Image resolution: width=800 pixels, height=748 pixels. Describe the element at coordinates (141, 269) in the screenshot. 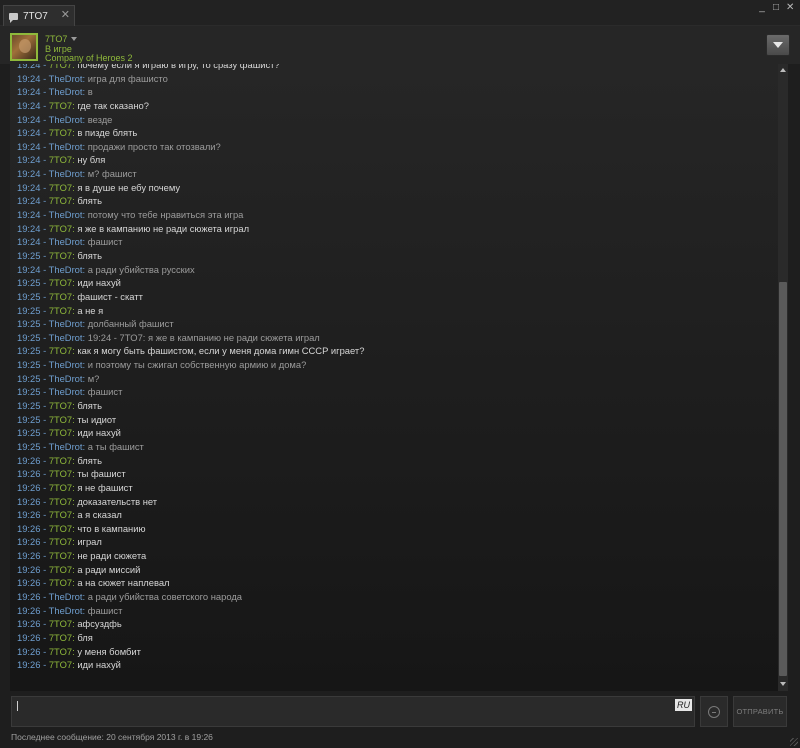

I see `message-text: а ради убийства русских` at that location.